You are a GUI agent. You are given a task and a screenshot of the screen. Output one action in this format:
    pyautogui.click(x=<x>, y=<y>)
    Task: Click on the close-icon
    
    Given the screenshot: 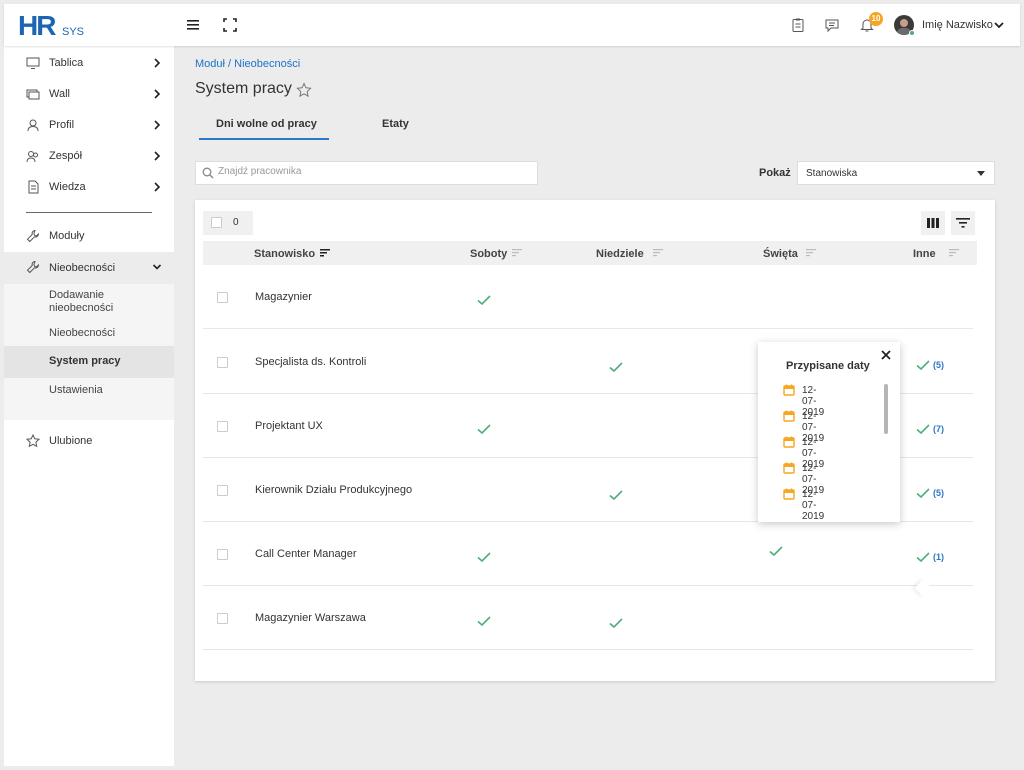 What is the action you would take?
    pyautogui.click(x=886, y=355)
    